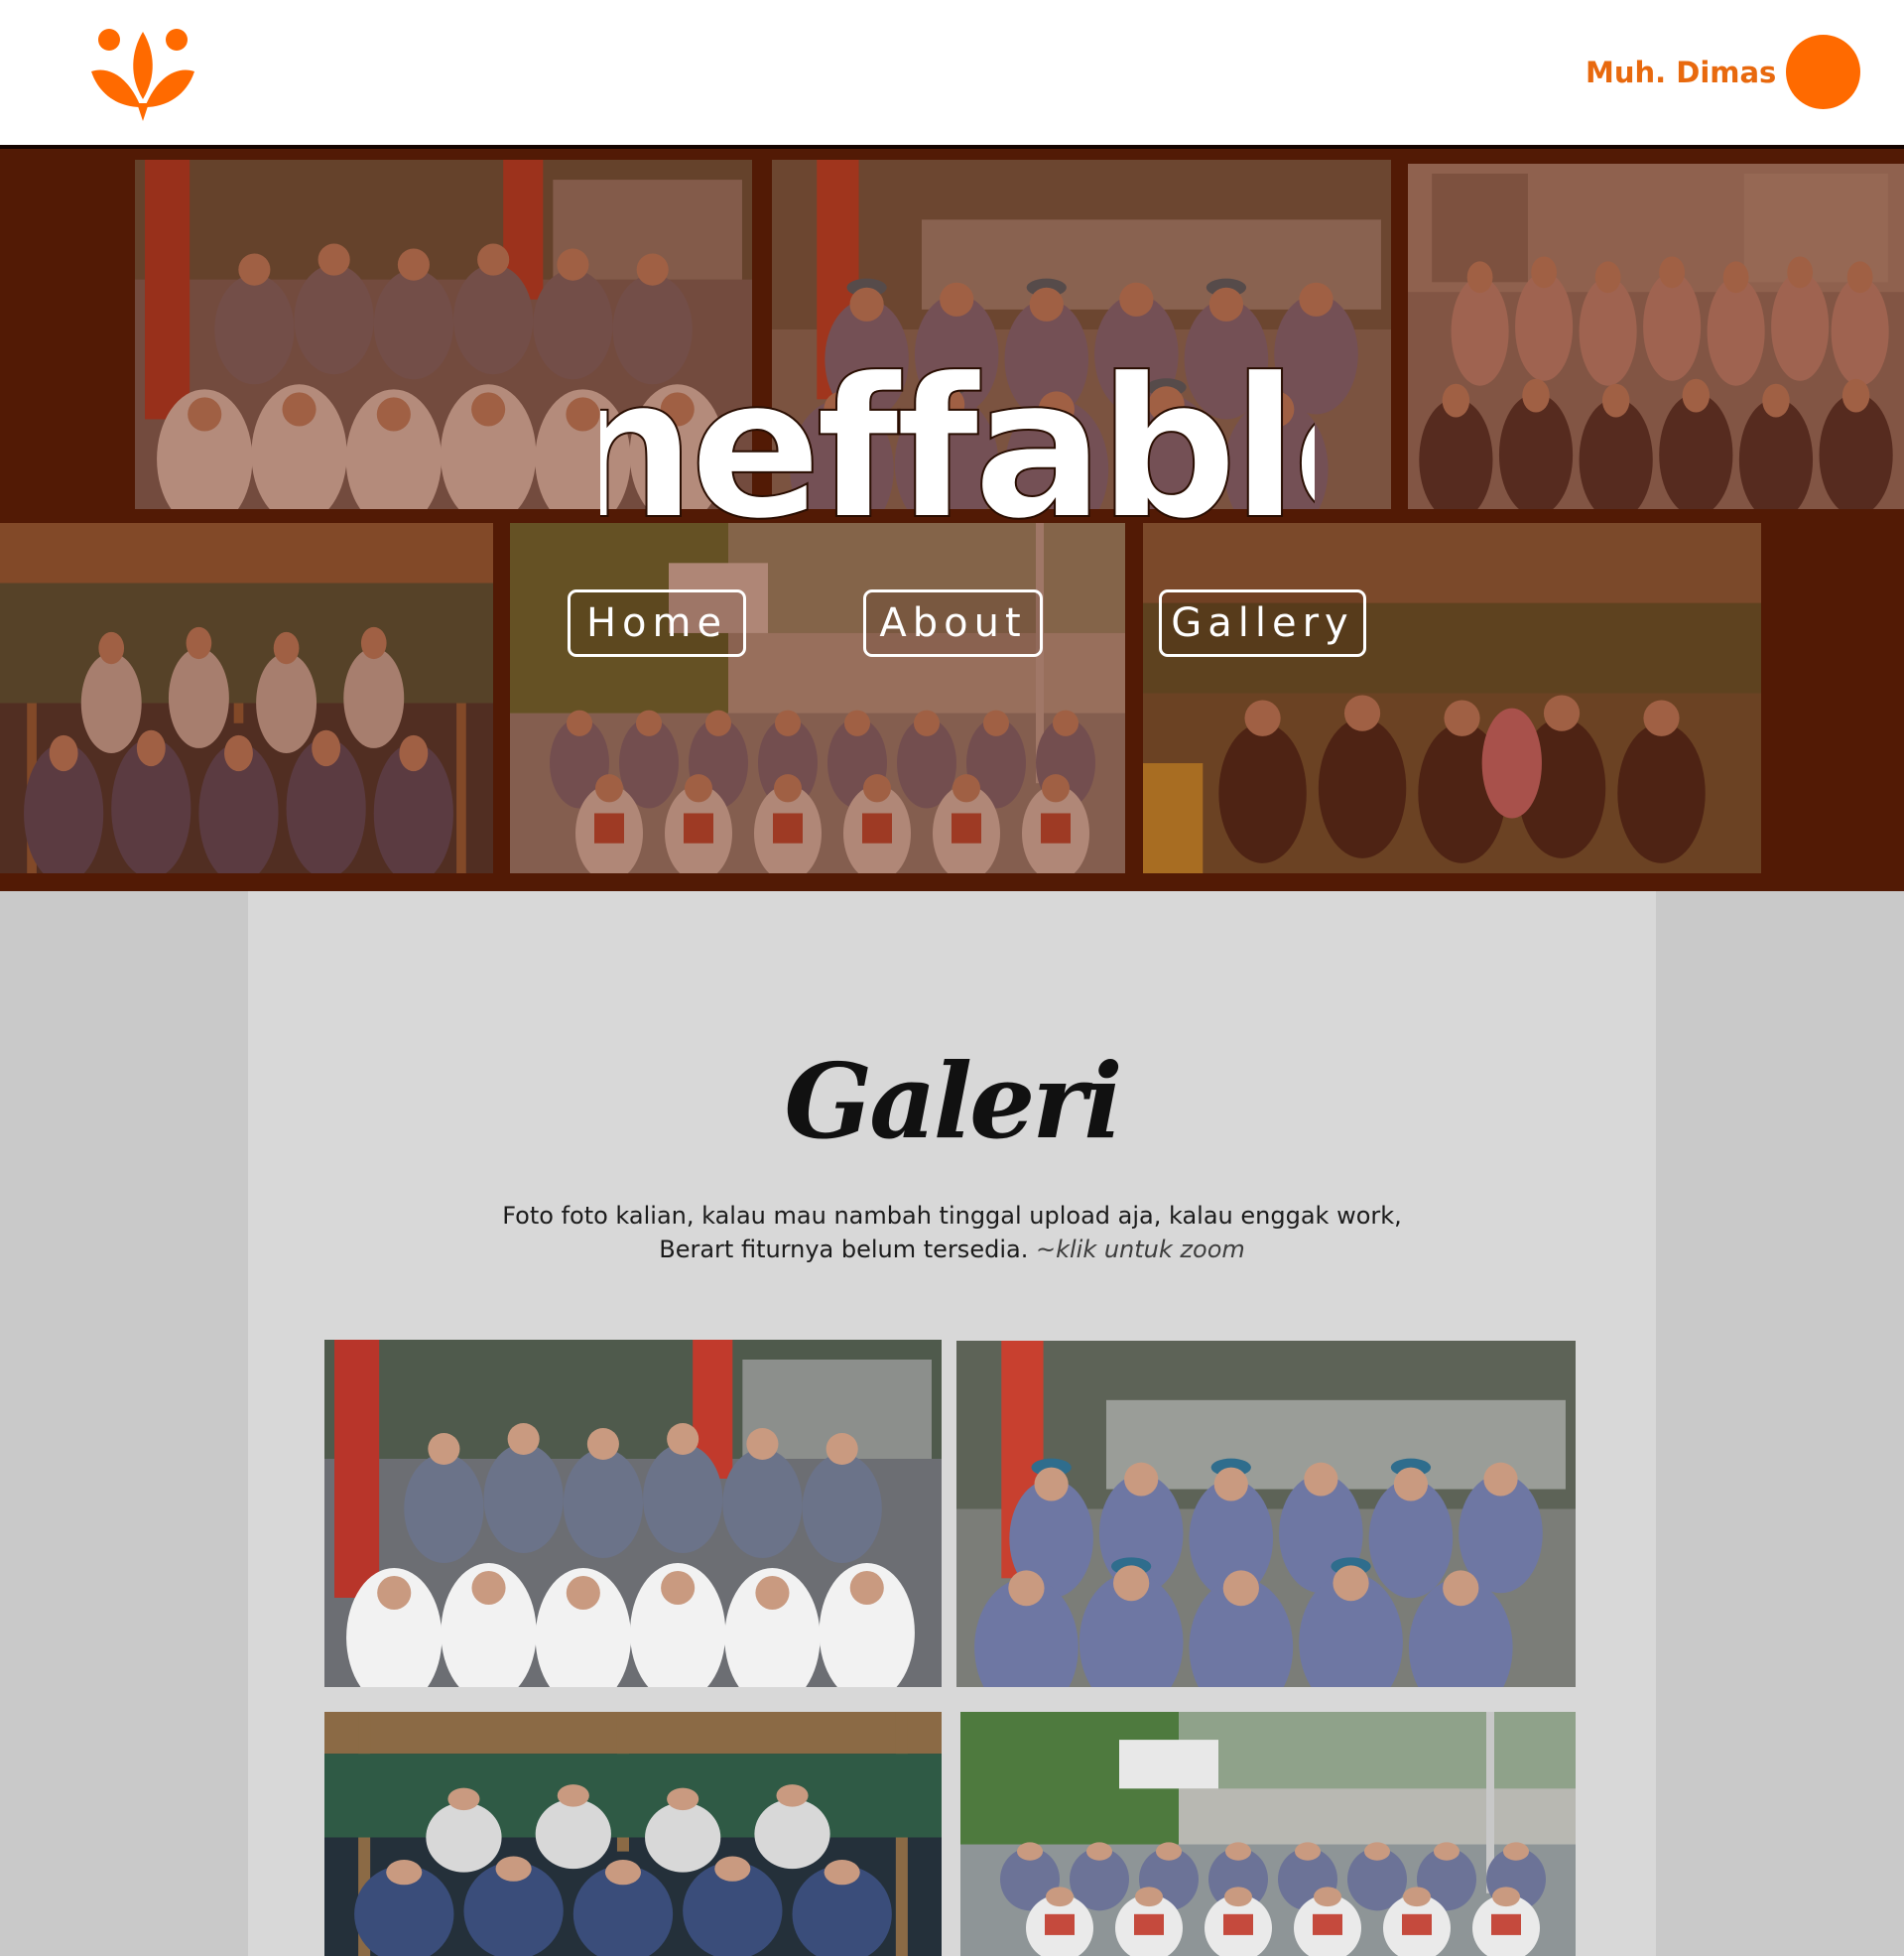 This screenshot has width=1904, height=1956. What do you see at coordinates (953, 1101) in the screenshot?
I see `gallery-title: Galeri` at bounding box center [953, 1101].